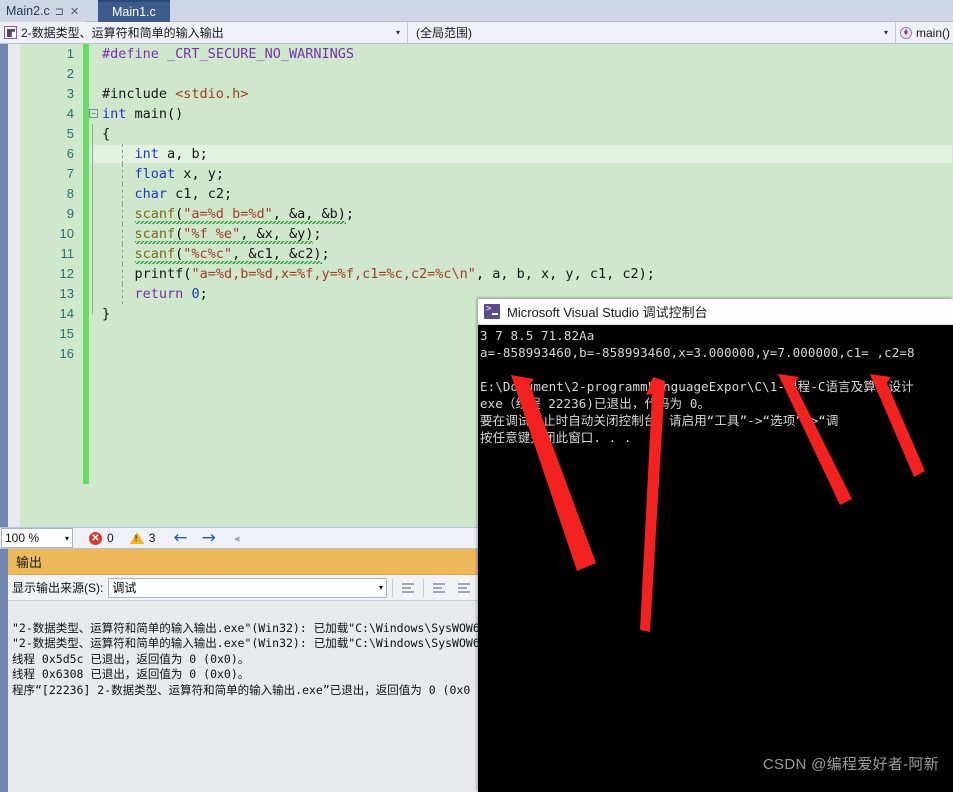 The image size is (953, 792). Describe the element at coordinates (51, 285) in the screenshot. I see `line-number-gutter: 1 2 3 4 5 6 7 8 9 10 11 12 13 14 15 16` at that location.